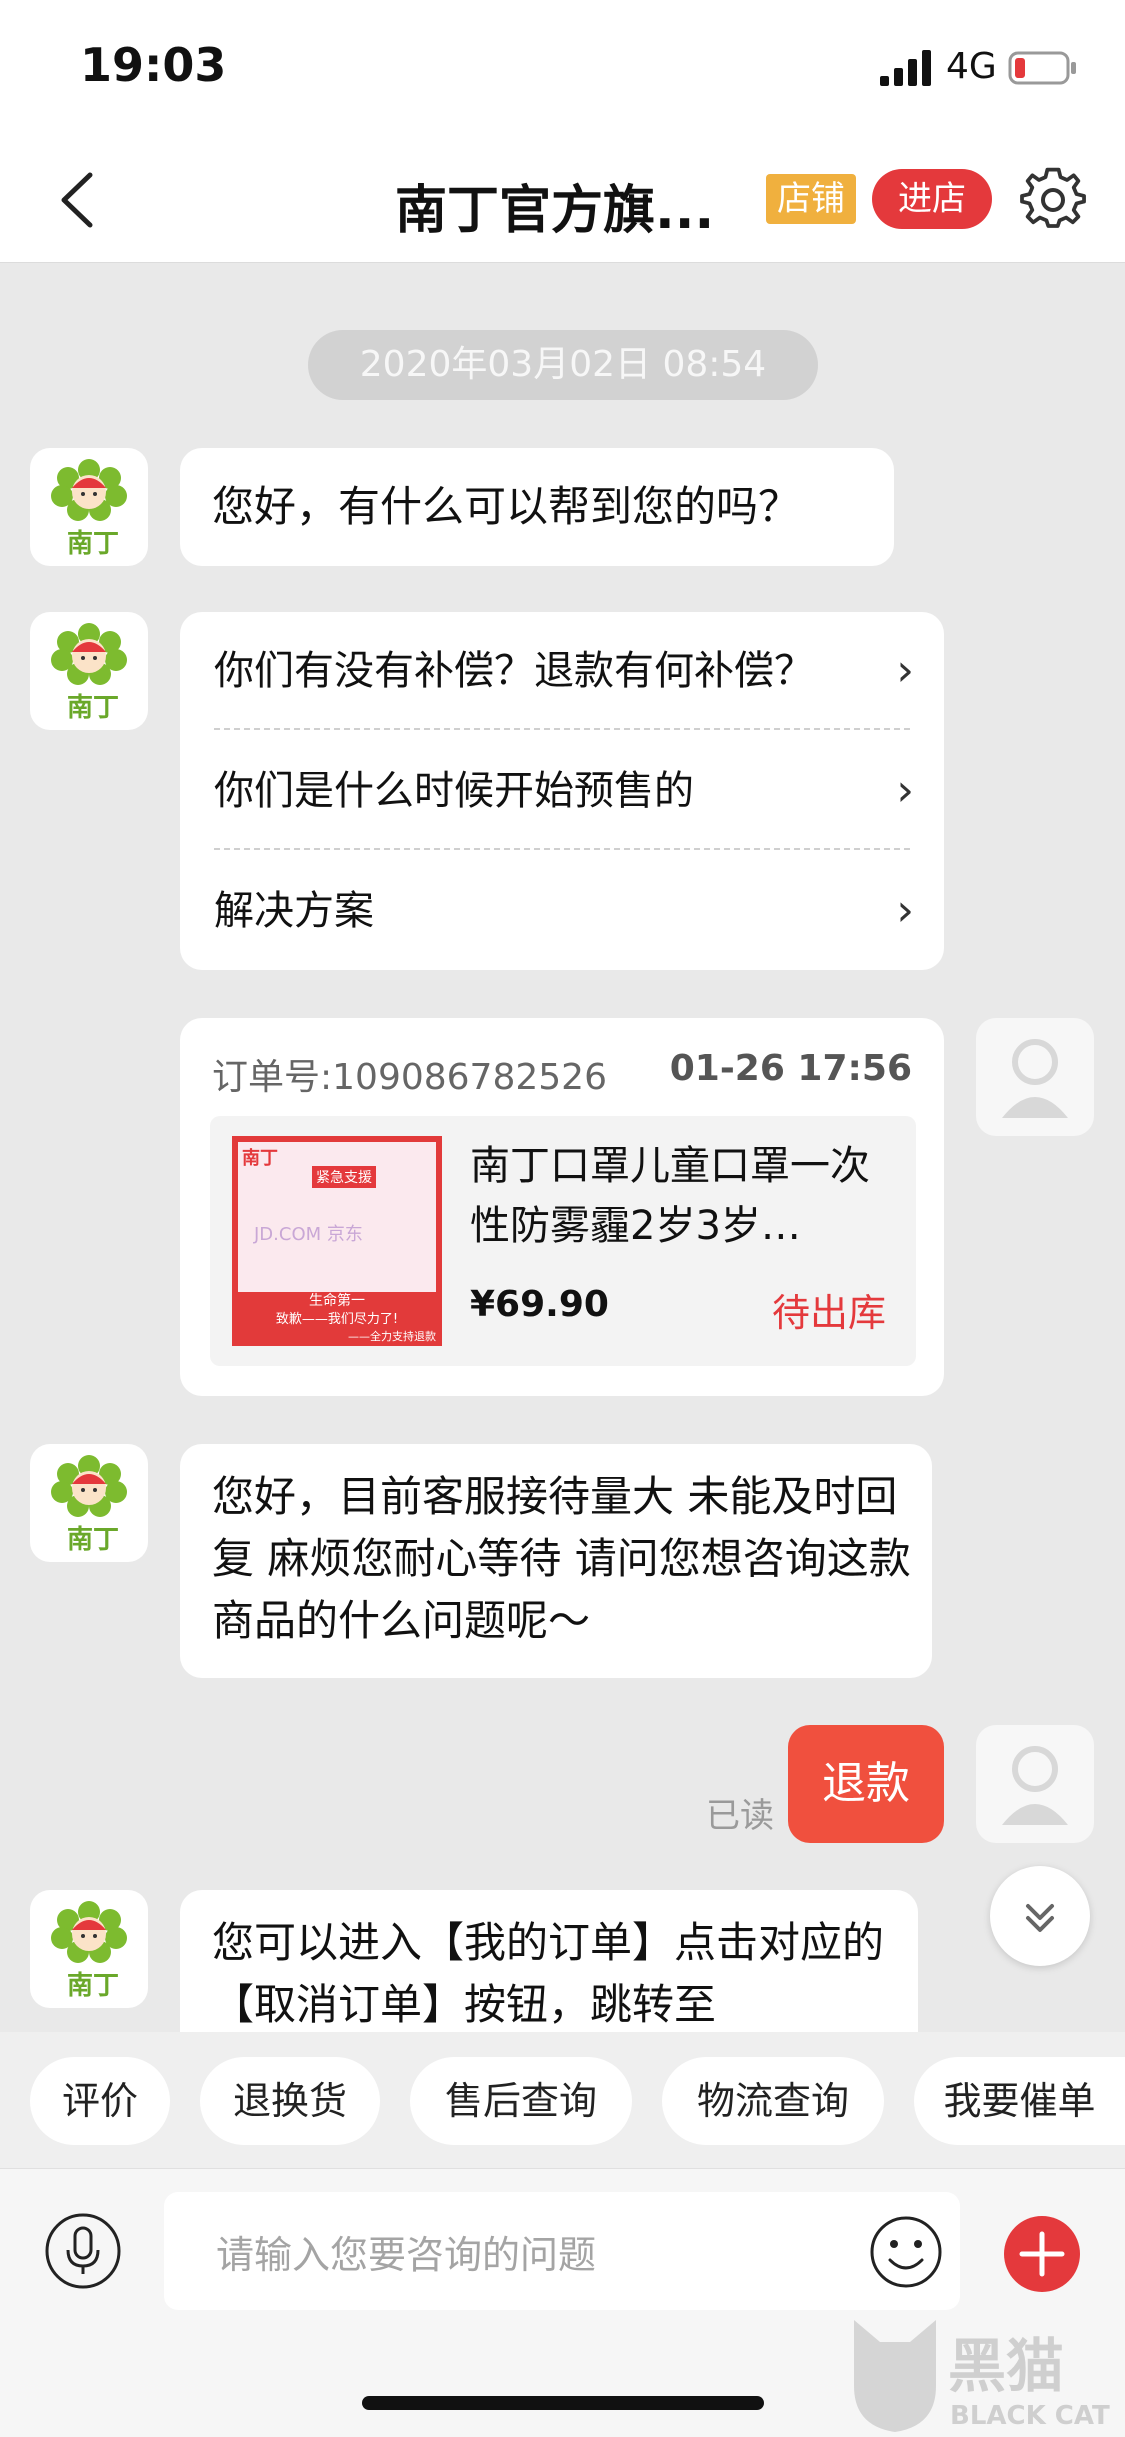 Image resolution: width=1125 pixels, height=2437 pixels. Describe the element at coordinates (905, 68) in the screenshot. I see `signal-icon` at that location.